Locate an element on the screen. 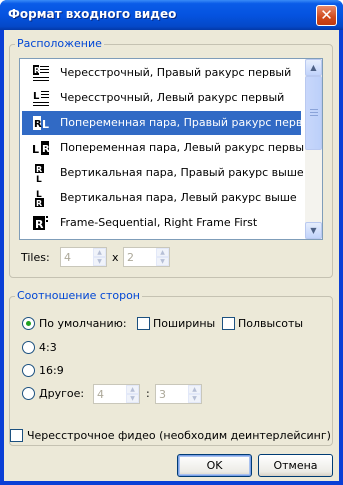 This screenshot has height=485, width=343. other-width-spinner: 4 ▲ ▼ is located at coordinates (116, 394).